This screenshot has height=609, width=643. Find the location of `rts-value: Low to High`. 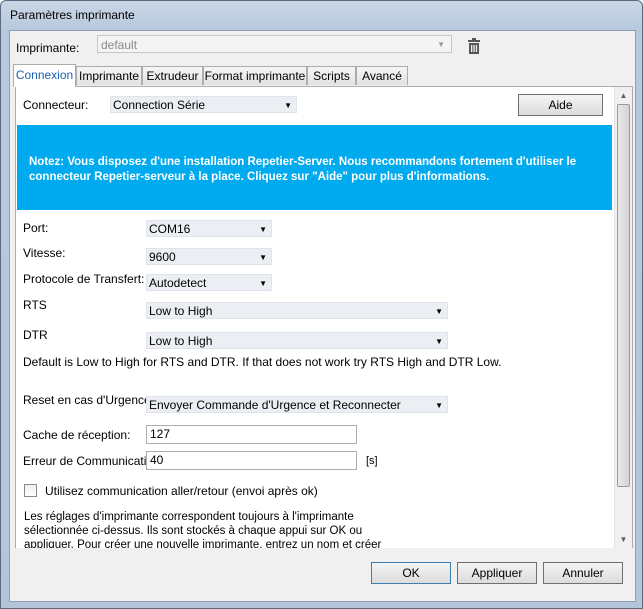

rts-value: Low to High is located at coordinates (181, 311).